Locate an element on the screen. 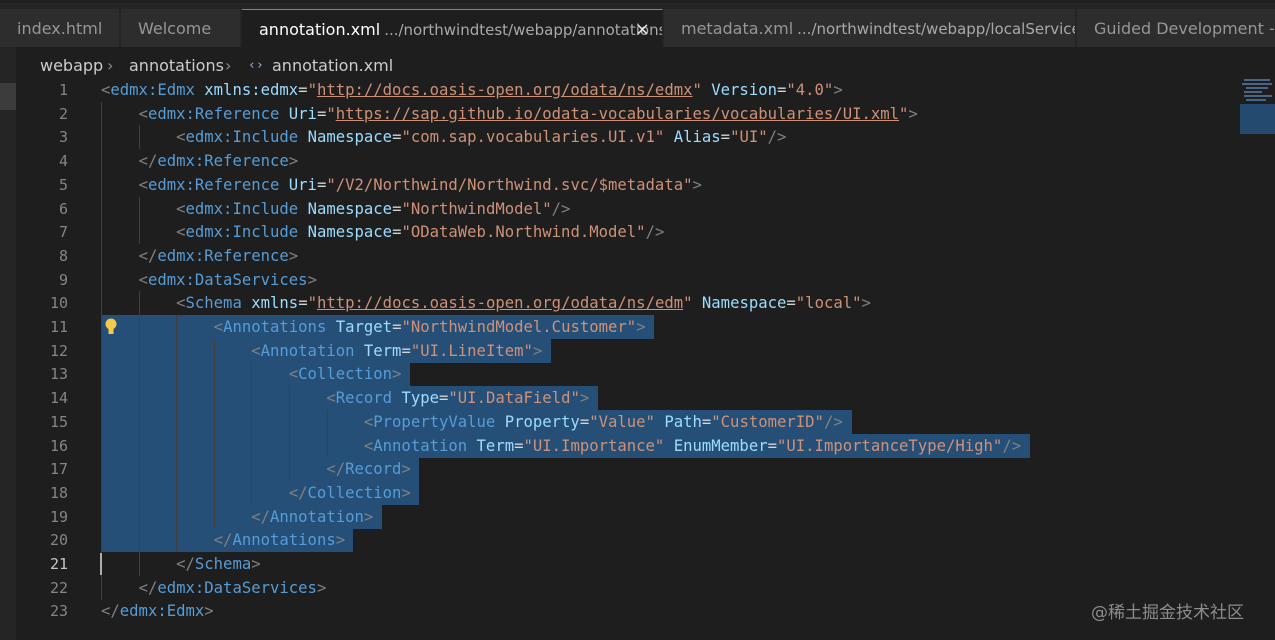  breadcrumb-item-webapp: webapp is located at coordinates (71, 65).